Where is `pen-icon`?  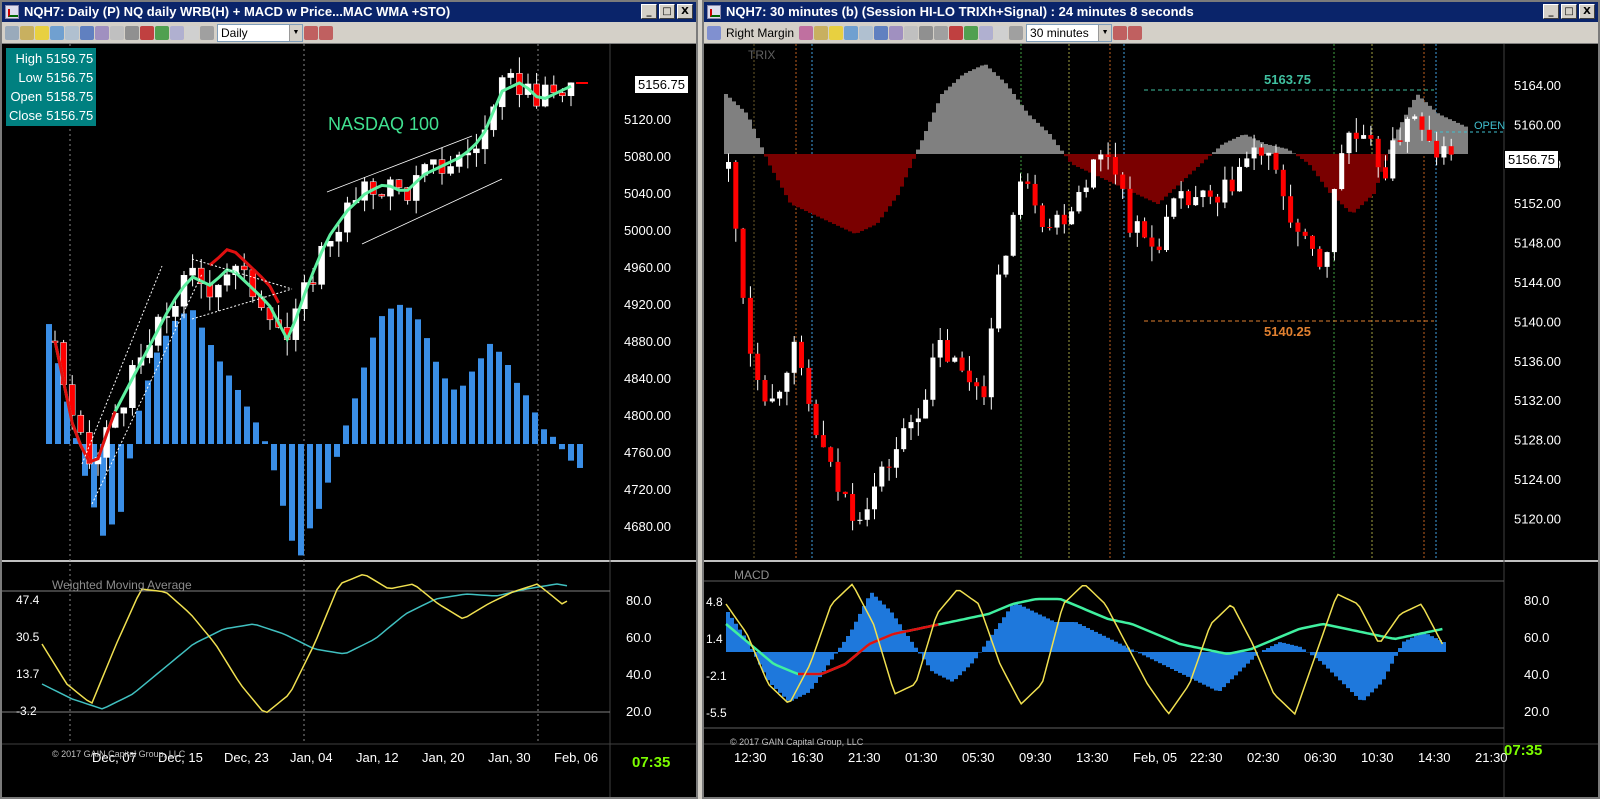 pen-icon is located at coordinates (941, 32).